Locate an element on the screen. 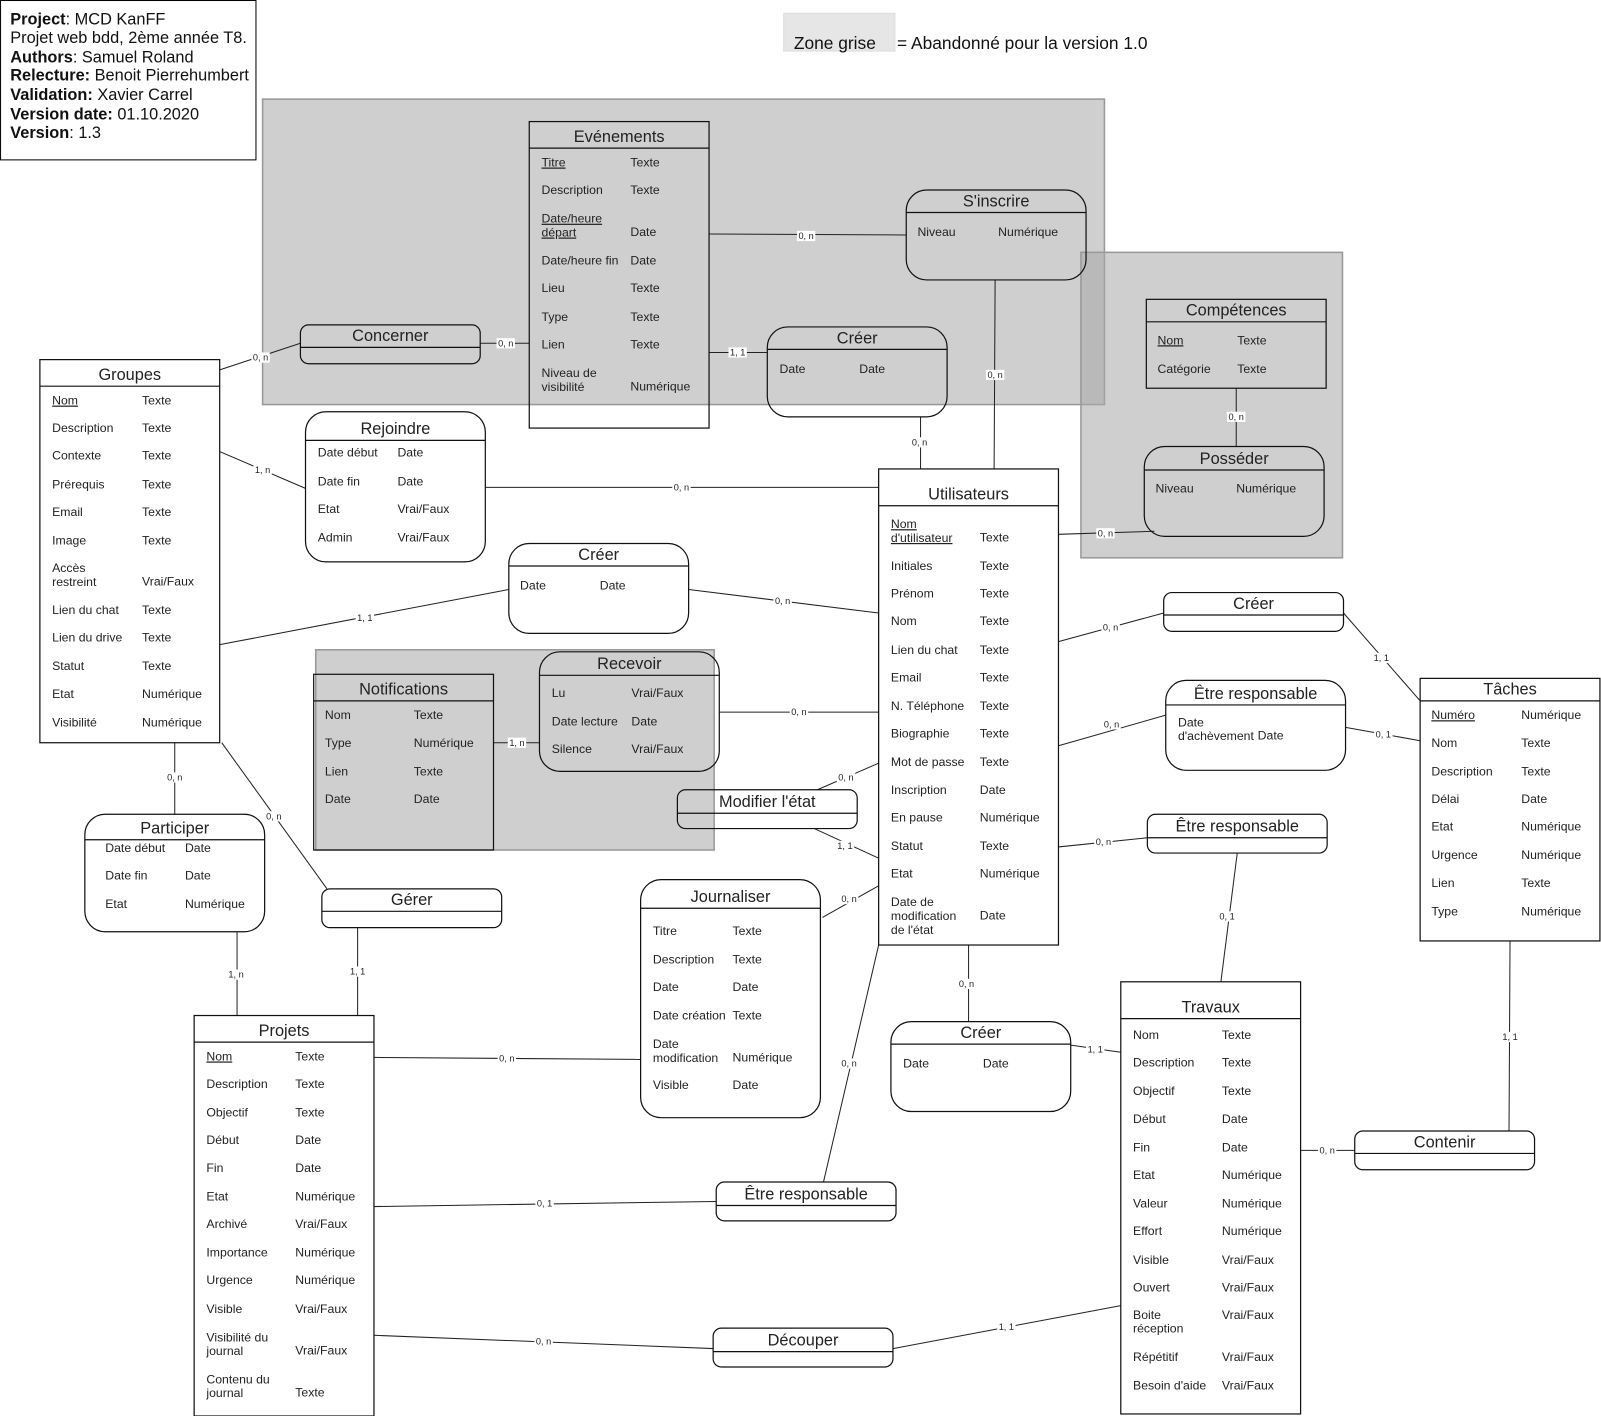  project-info-label: Project is located at coordinates (38, 20).